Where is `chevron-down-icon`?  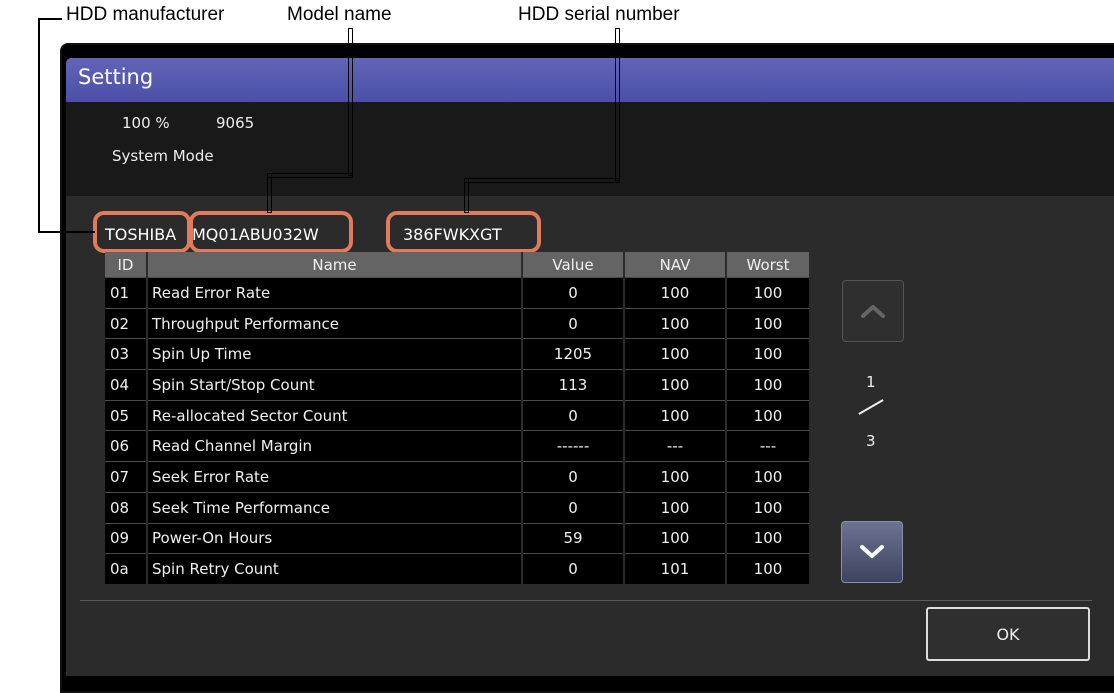
chevron-down-icon is located at coordinates (872, 551).